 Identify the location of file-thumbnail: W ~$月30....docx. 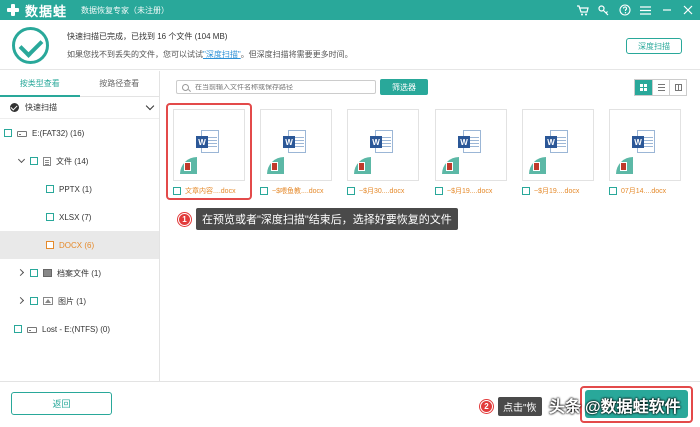
(383, 154).